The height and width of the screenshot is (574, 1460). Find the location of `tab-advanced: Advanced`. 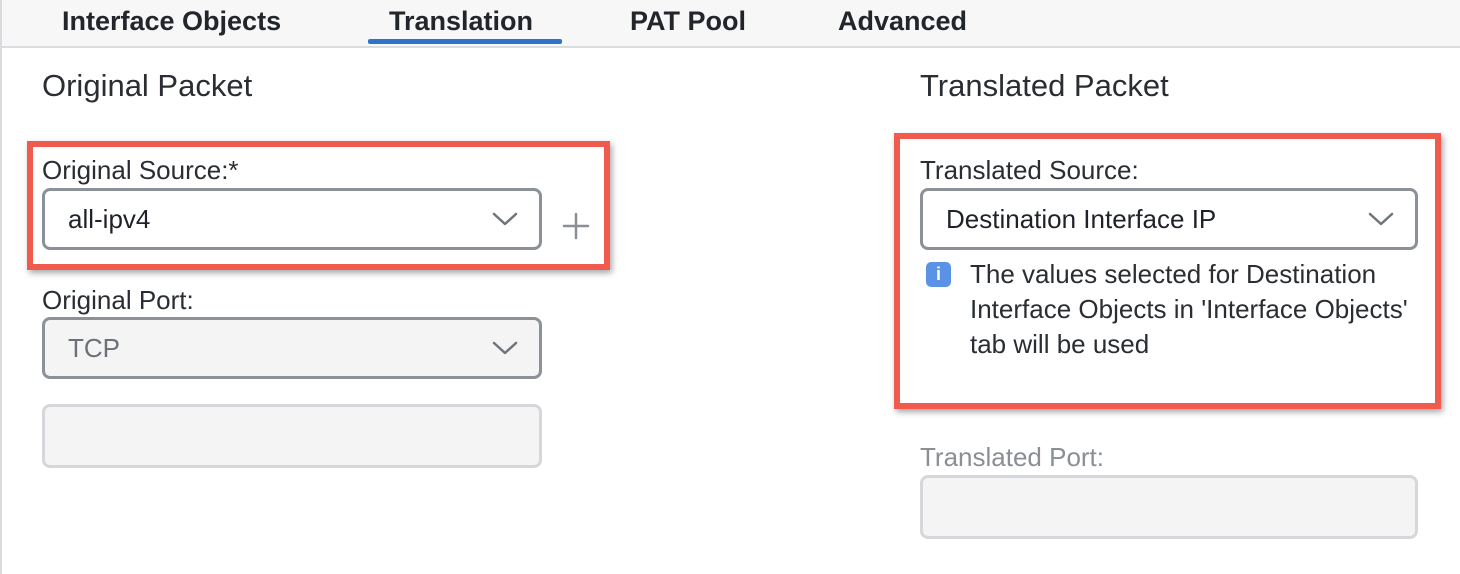

tab-advanced: Advanced is located at coordinates (902, 21).